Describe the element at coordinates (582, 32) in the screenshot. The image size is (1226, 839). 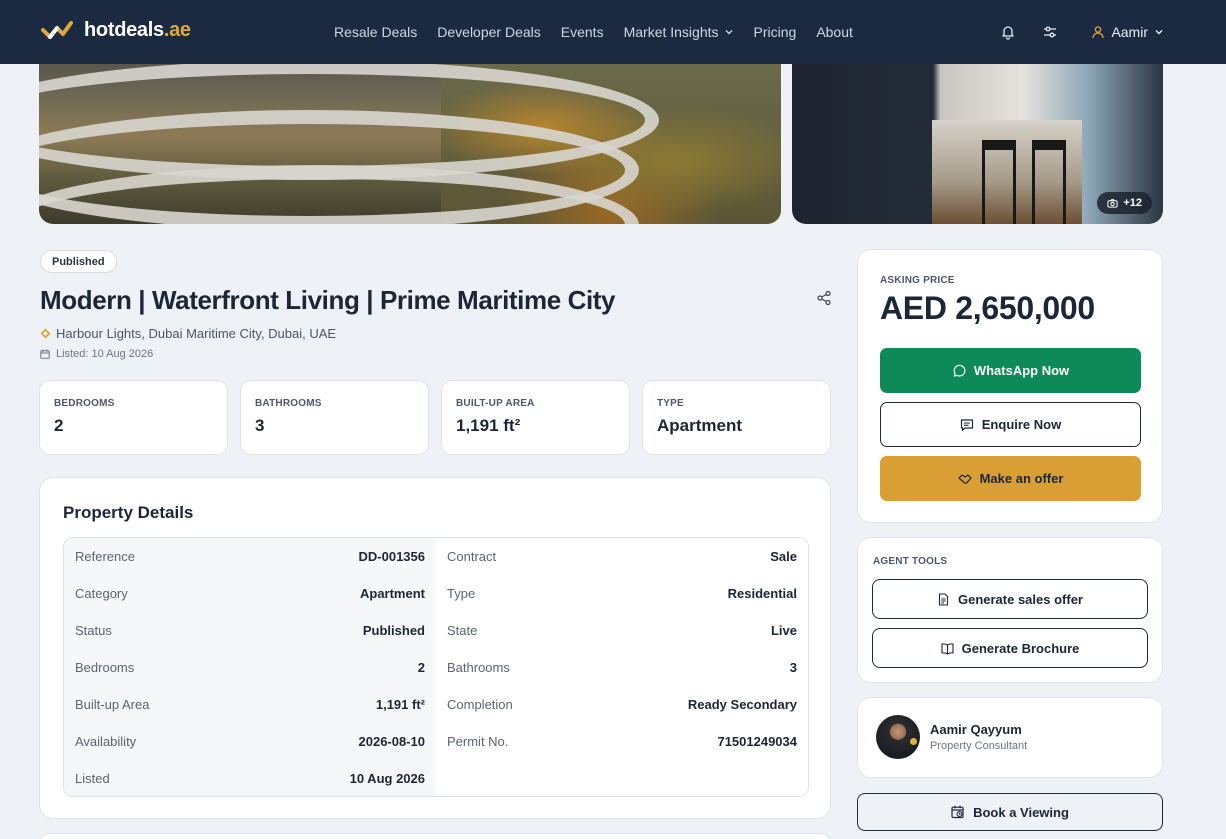
I see `nav-events: Events` at that location.